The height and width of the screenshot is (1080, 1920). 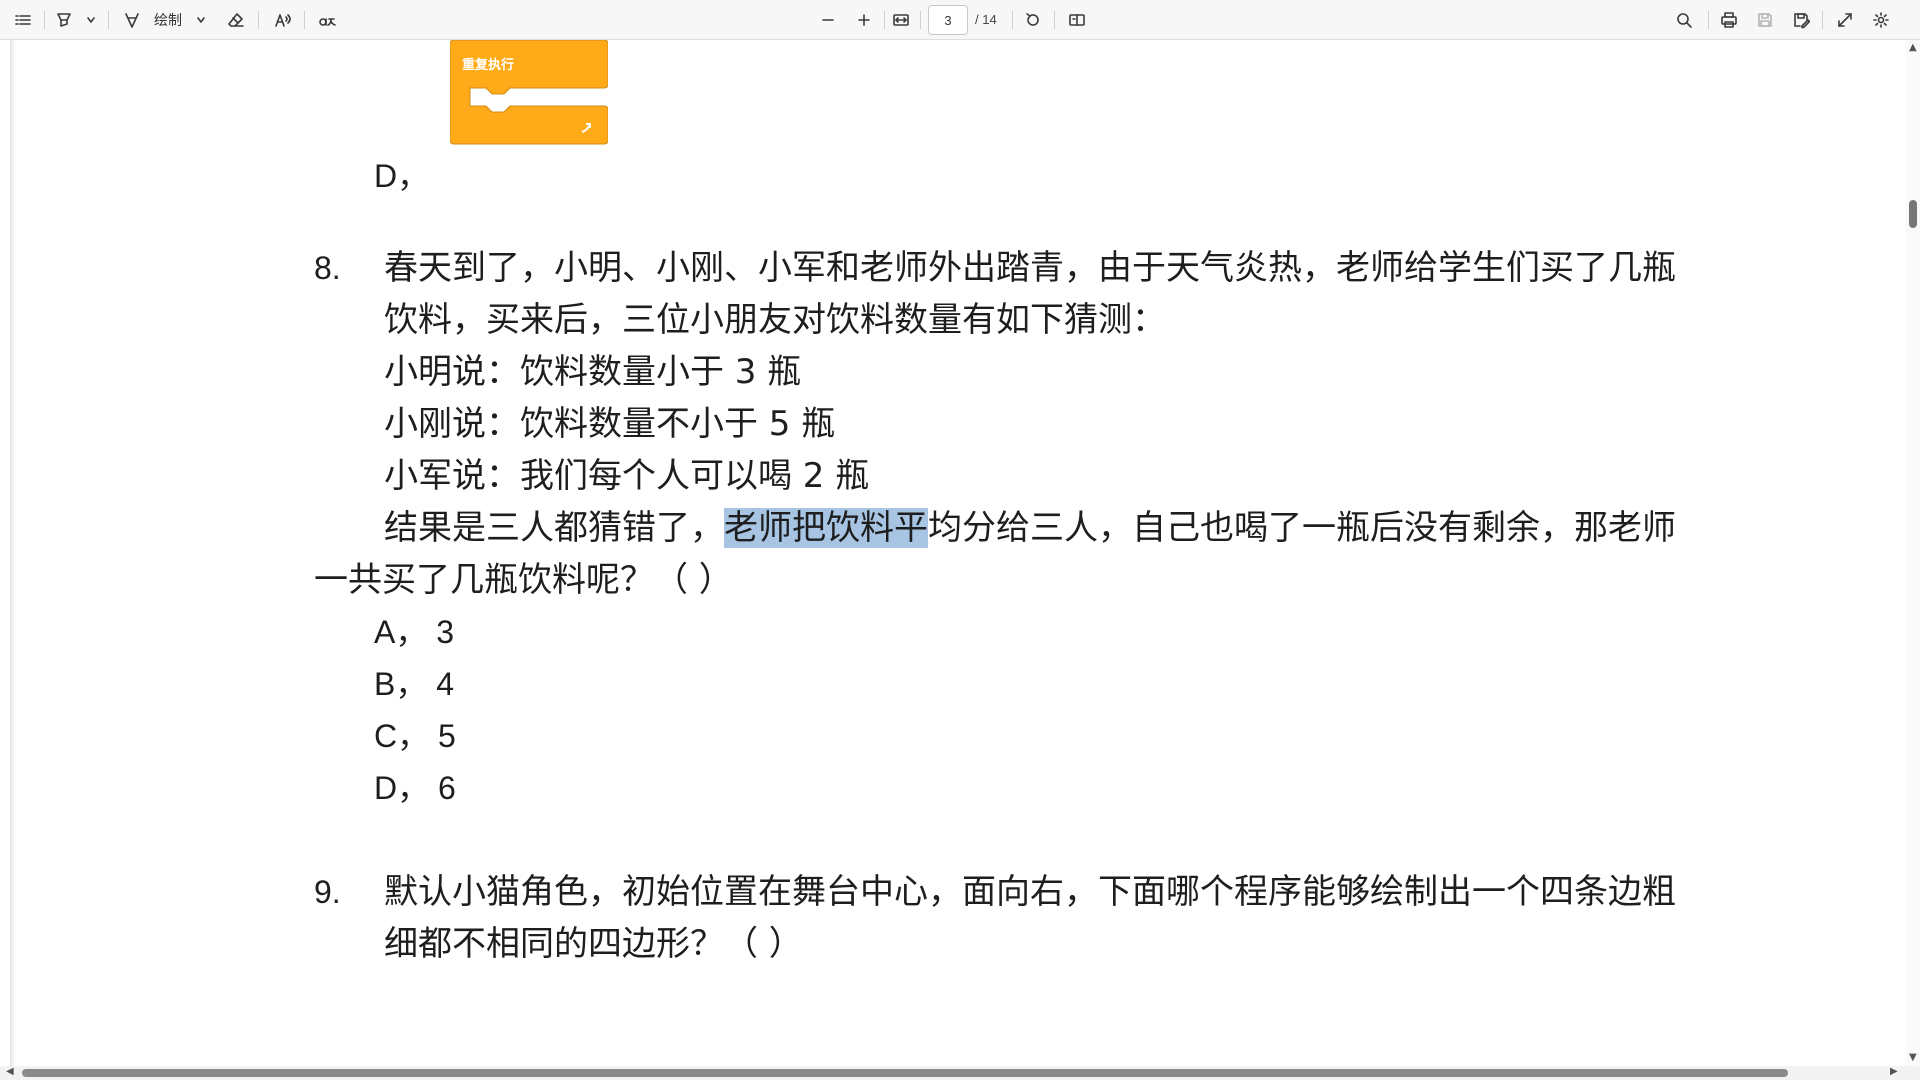 What do you see at coordinates (201, 20) in the screenshot?
I see `draw-dropdown-chevron-icon` at bounding box center [201, 20].